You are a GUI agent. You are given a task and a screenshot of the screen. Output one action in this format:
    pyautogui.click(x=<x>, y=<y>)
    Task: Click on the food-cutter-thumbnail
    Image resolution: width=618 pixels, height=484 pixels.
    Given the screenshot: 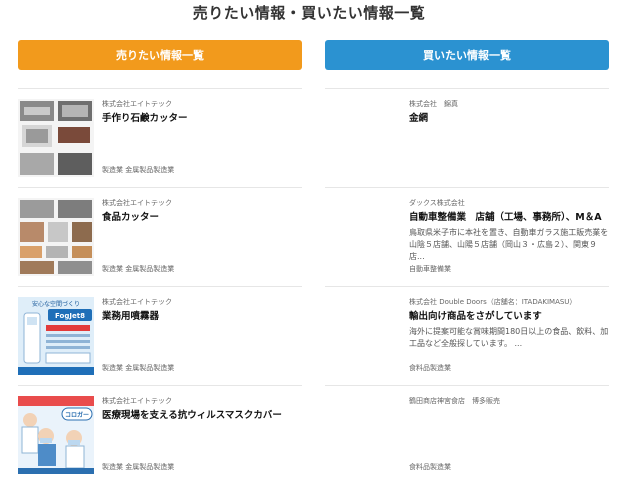 What is the action you would take?
    pyautogui.click(x=56, y=237)
    